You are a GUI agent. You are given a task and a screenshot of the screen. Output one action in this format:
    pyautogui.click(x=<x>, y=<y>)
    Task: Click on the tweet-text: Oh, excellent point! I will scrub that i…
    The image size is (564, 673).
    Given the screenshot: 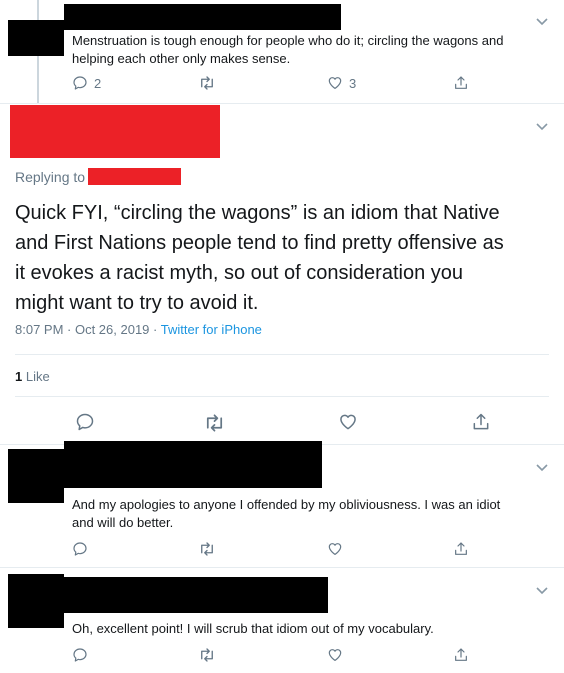 What is the action you would take?
    pyautogui.click(x=312, y=629)
    